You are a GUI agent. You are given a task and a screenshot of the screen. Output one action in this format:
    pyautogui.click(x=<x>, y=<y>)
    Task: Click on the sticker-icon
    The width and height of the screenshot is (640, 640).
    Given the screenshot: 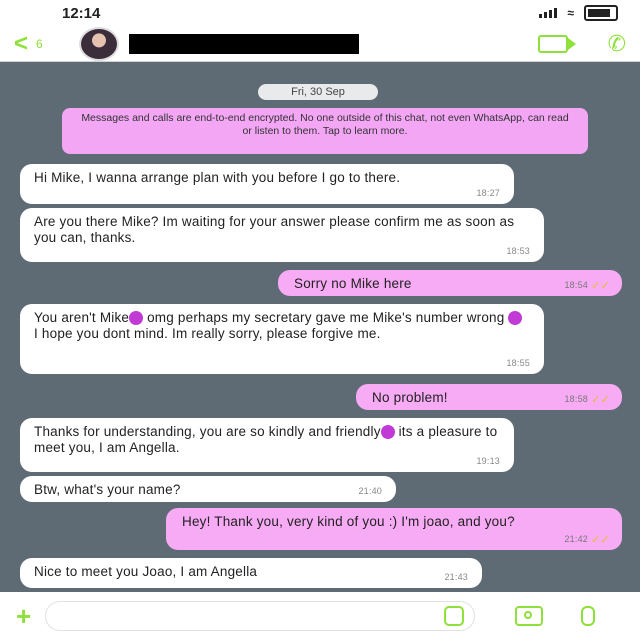 What is the action you would take?
    pyautogui.click(x=454, y=616)
    